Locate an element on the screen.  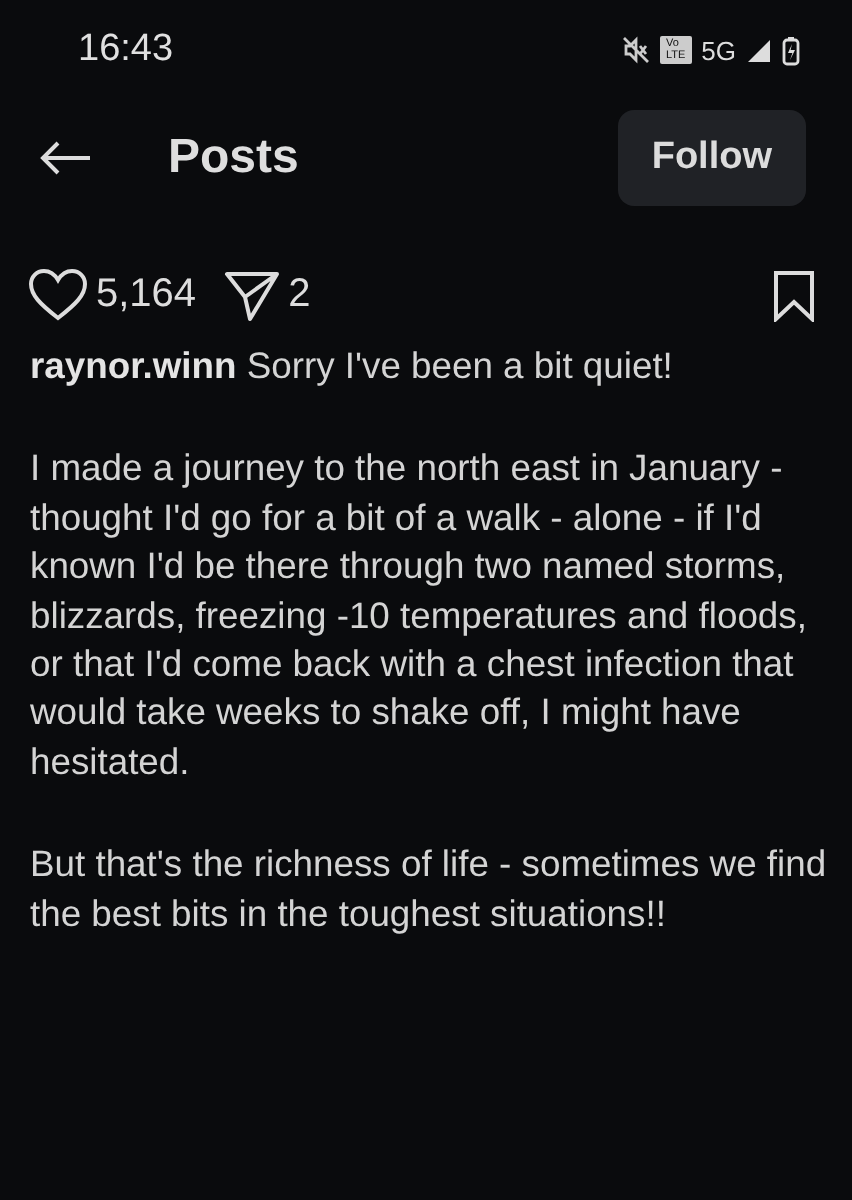
caption-paragraph: raynor.winn Sorry I've been a bit quiet! is located at coordinates (352, 366).